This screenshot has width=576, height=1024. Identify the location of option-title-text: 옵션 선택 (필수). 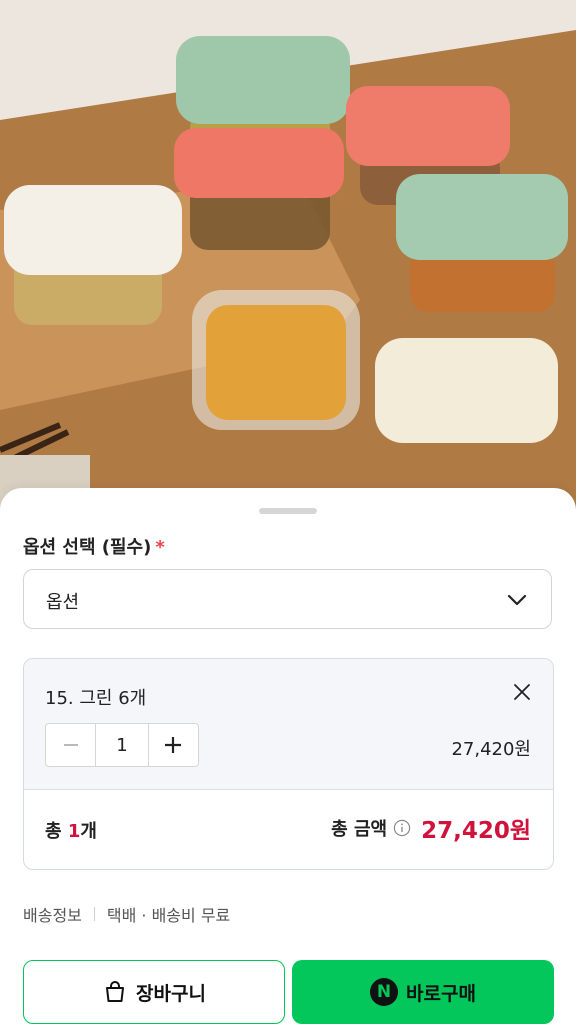
(87, 547).